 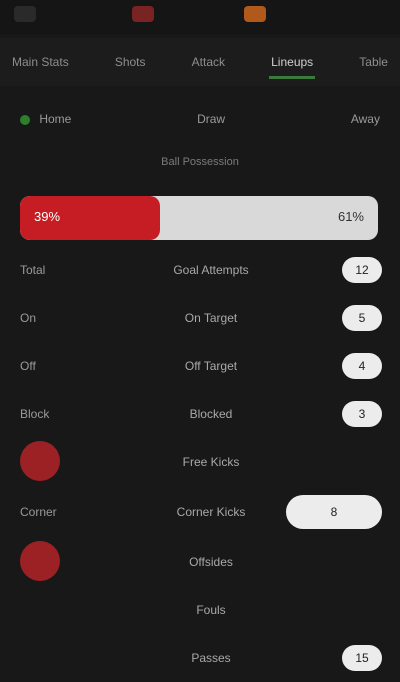 I want to click on stat-row: Total Goal Attempts 12, so click(x=200, y=270).